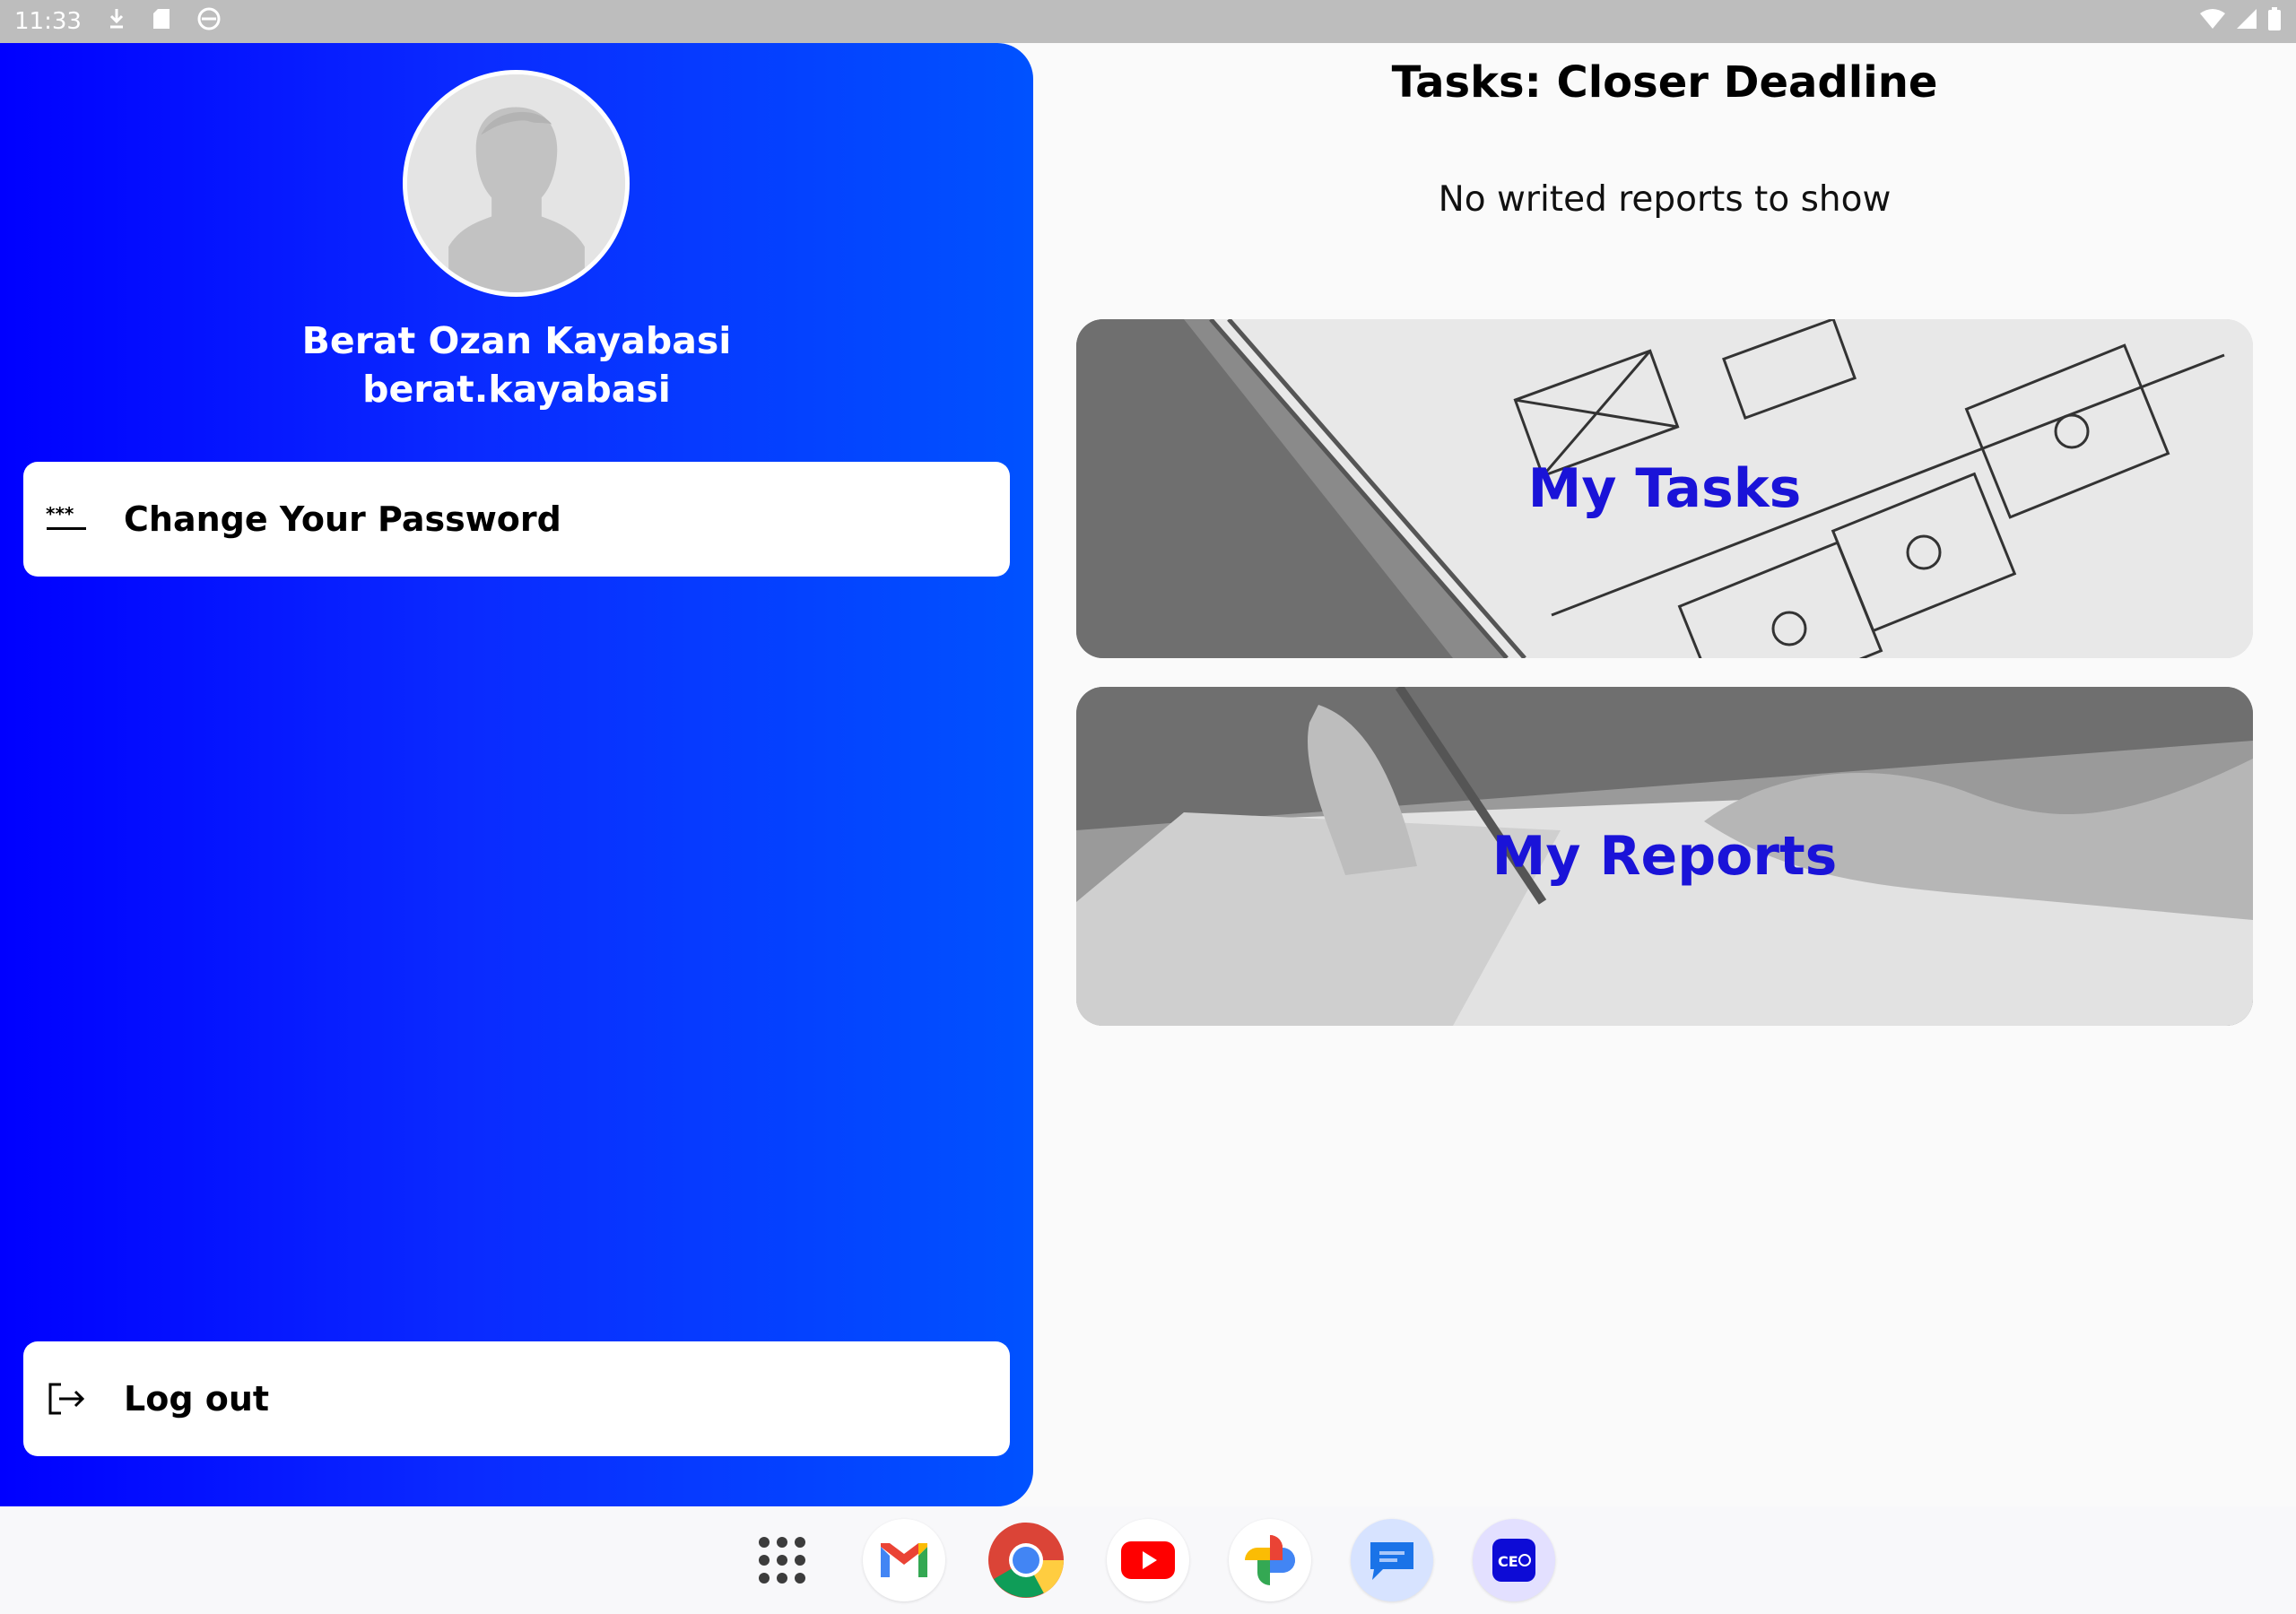 This screenshot has height=1614, width=2296. Describe the element at coordinates (342, 519) in the screenshot. I see `change-password-label: Change Your Password` at that location.